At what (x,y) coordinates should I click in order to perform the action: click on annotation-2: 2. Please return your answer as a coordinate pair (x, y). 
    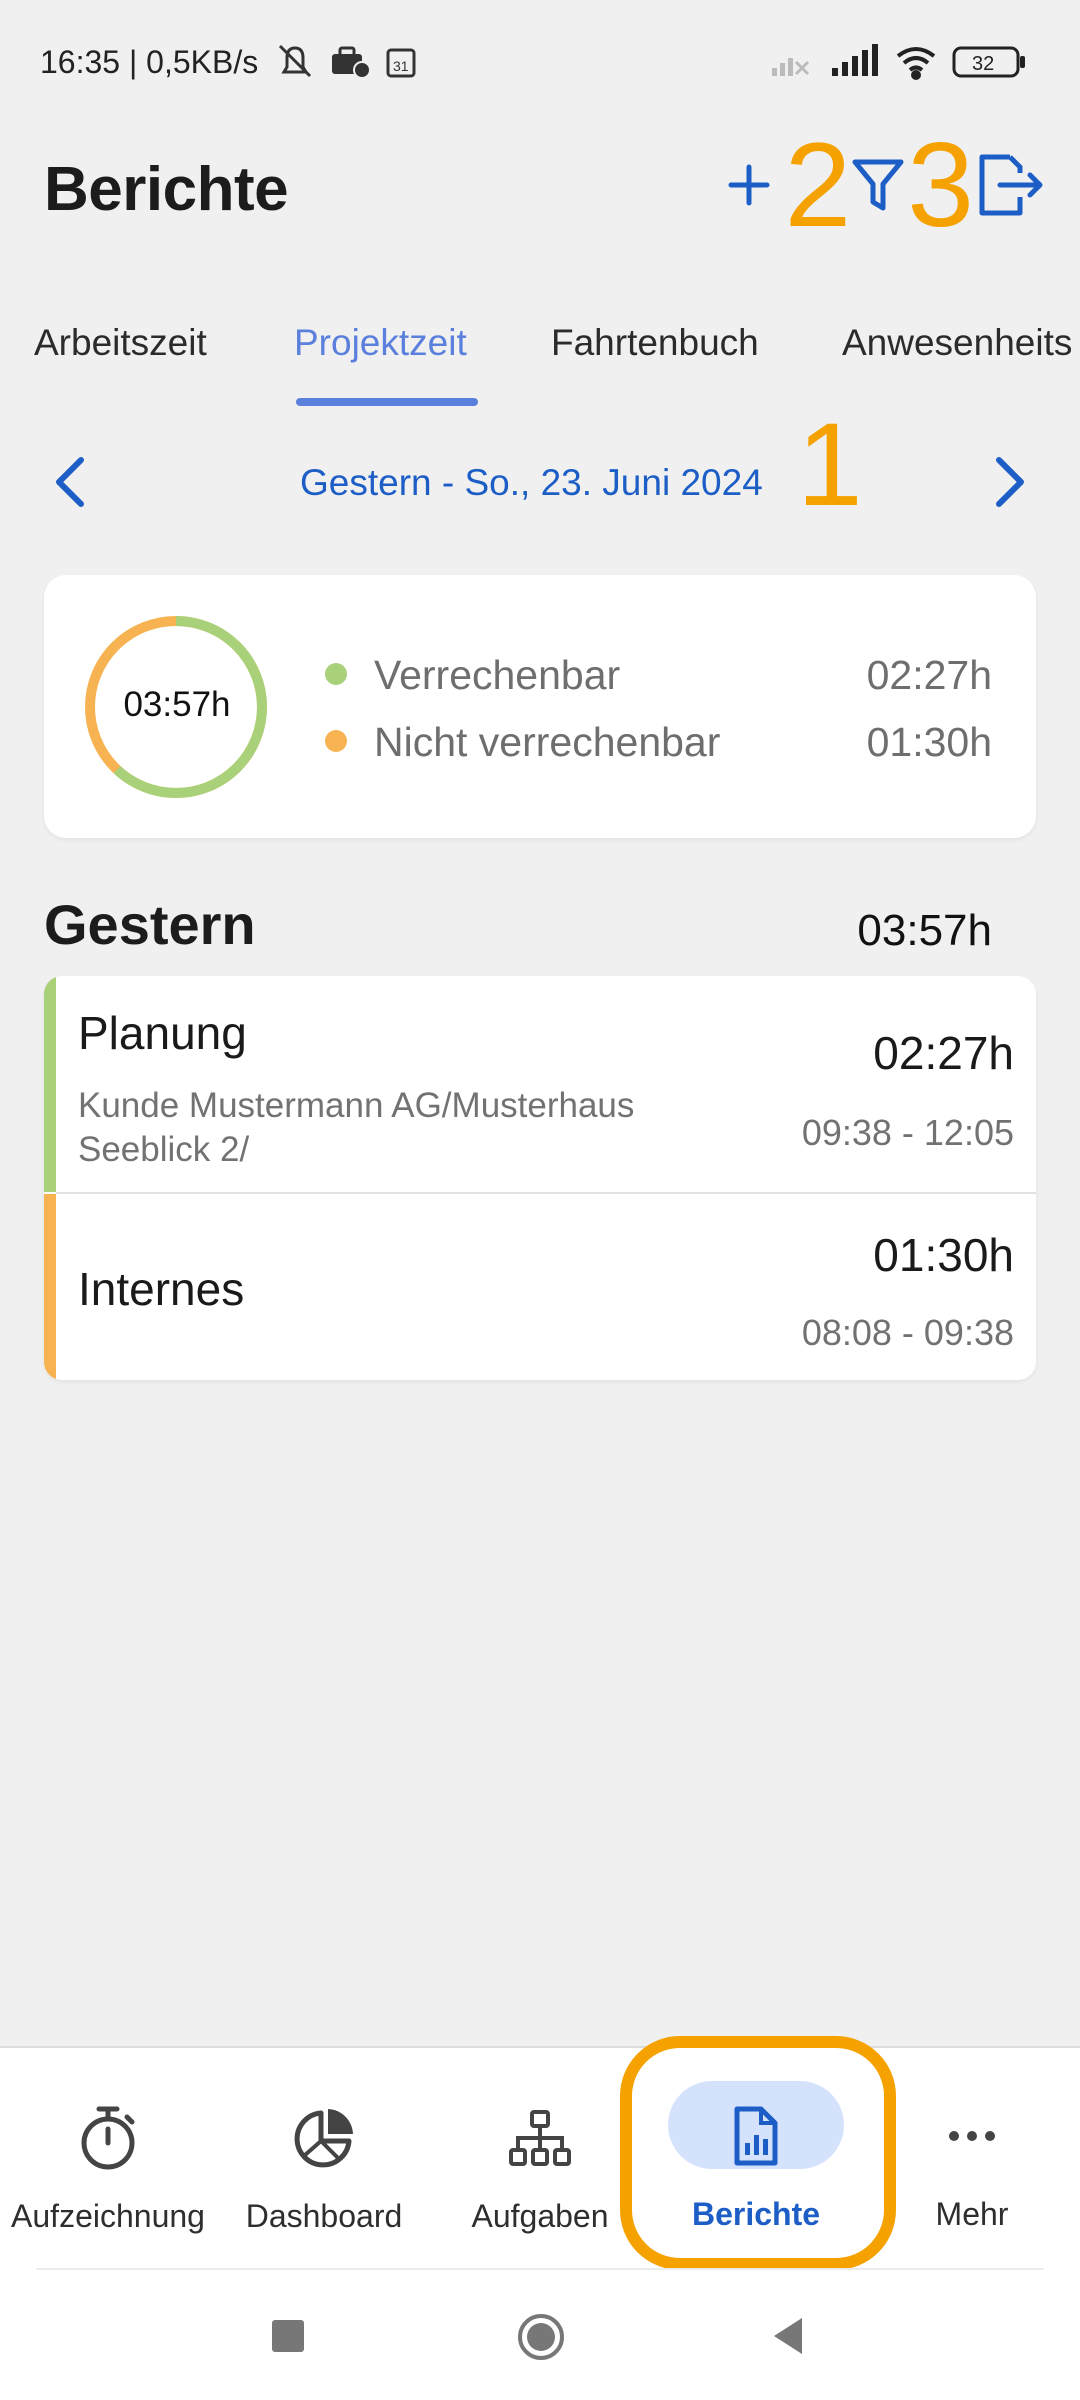
    Looking at the image, I should click on (818, 185).